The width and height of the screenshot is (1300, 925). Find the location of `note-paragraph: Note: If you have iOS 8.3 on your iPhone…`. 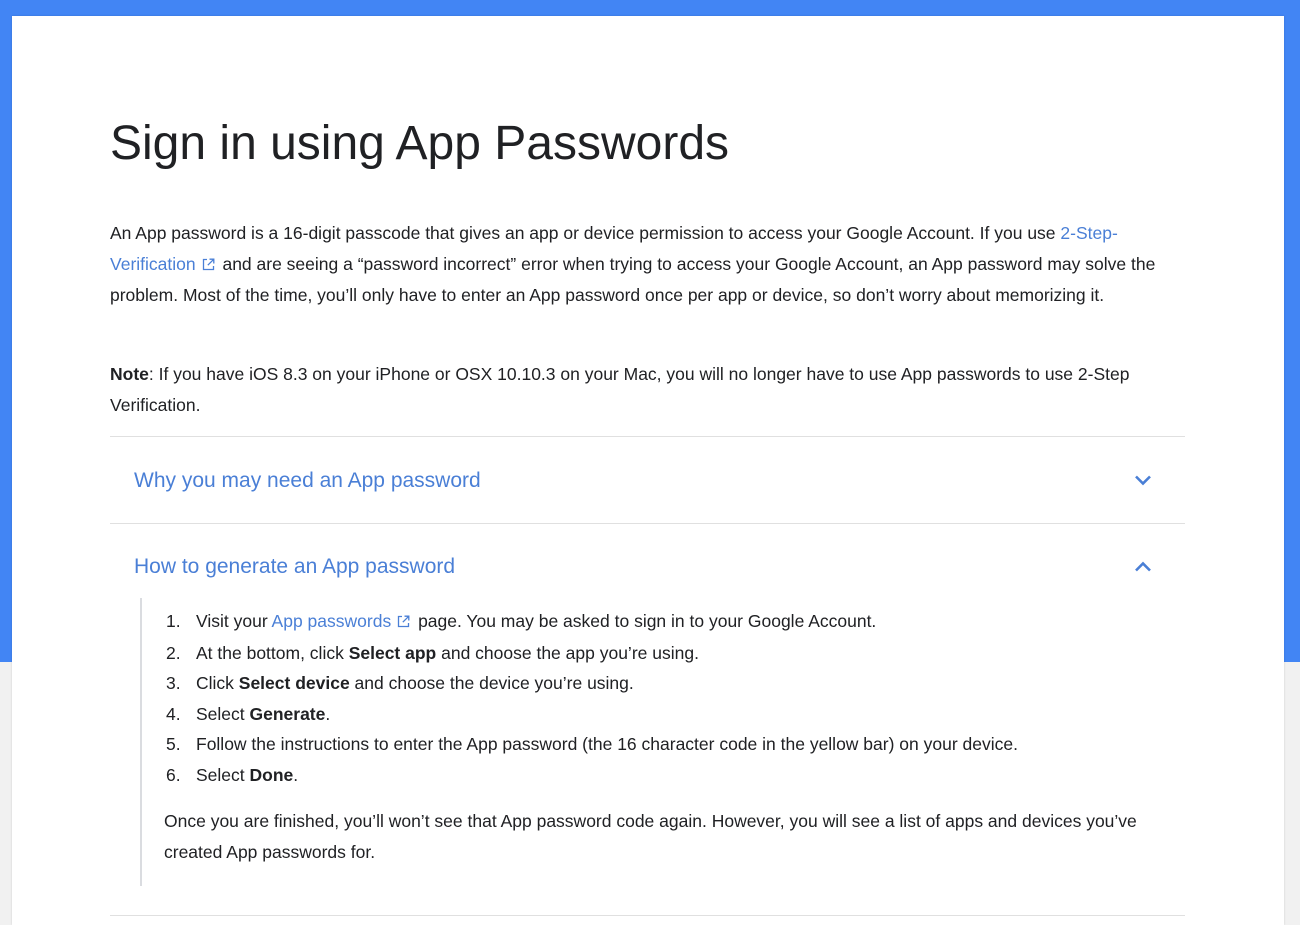

note-paragraph: Note: If you have iOS 8.3 on your iPhone… is located at coordinates (647, 389).